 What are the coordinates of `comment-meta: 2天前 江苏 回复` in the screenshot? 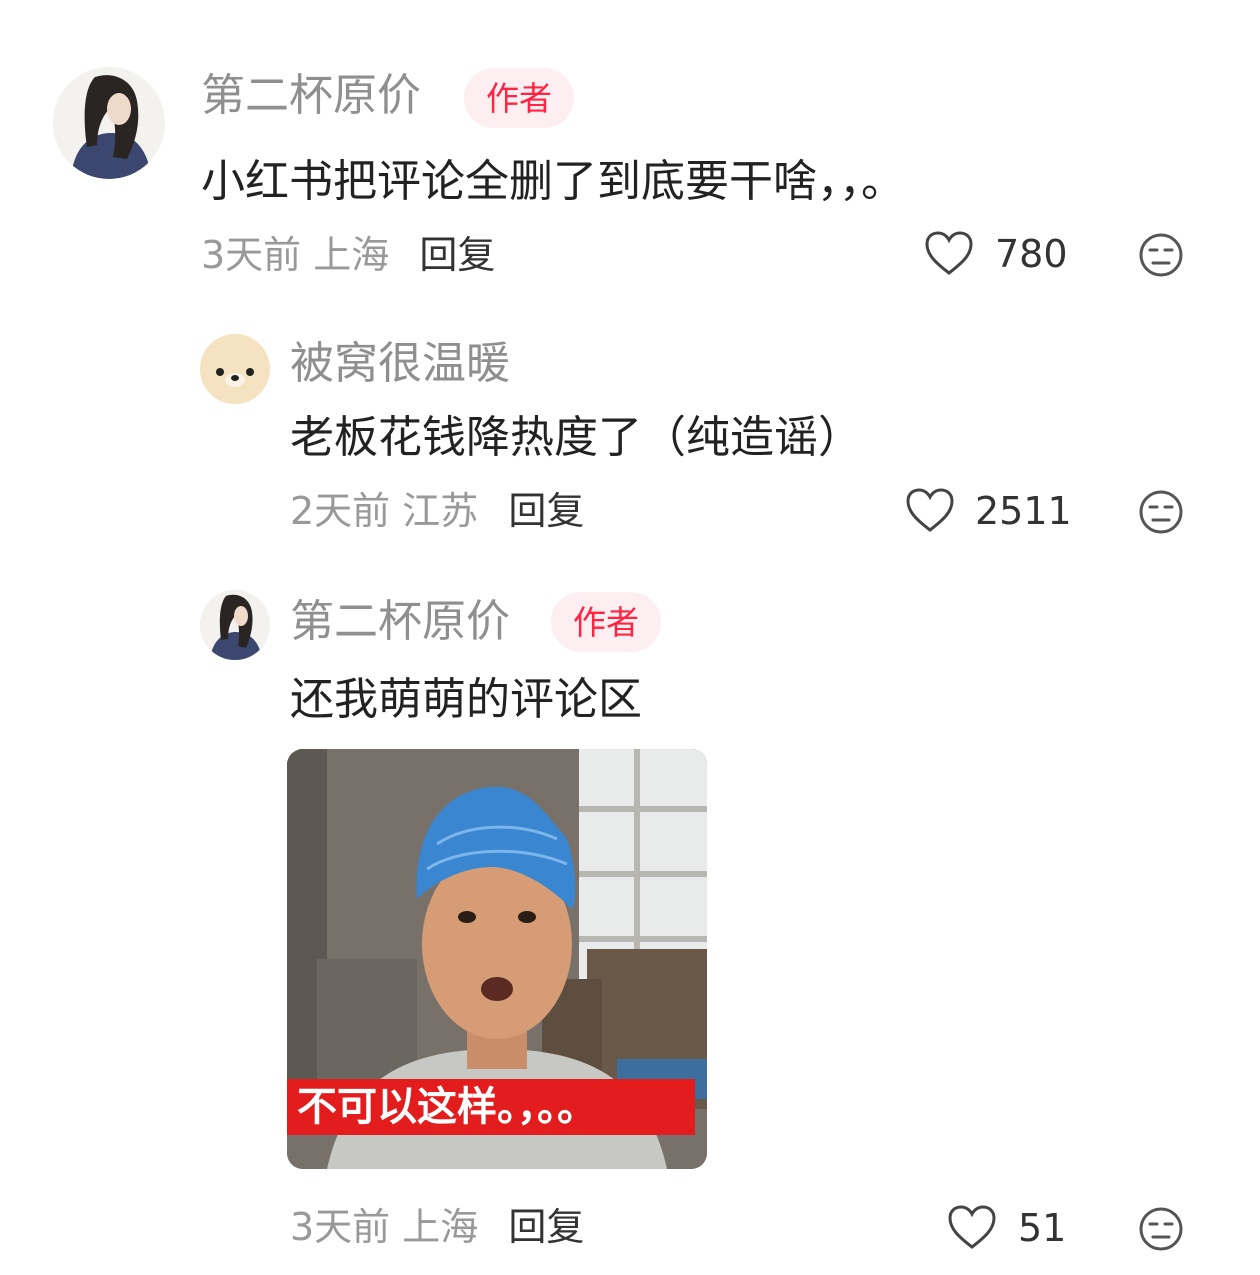 It's located at (437, 511).